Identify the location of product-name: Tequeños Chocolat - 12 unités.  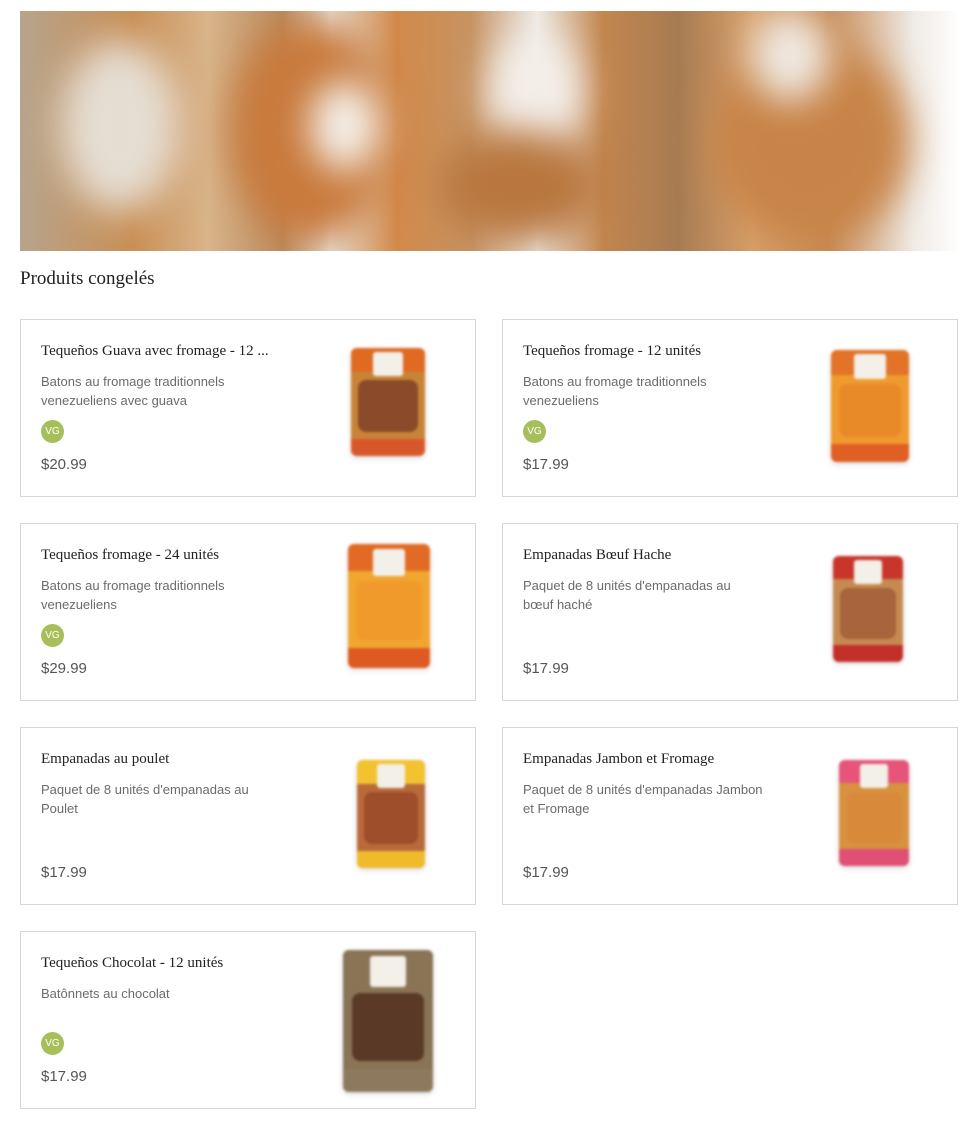
(171, 963).